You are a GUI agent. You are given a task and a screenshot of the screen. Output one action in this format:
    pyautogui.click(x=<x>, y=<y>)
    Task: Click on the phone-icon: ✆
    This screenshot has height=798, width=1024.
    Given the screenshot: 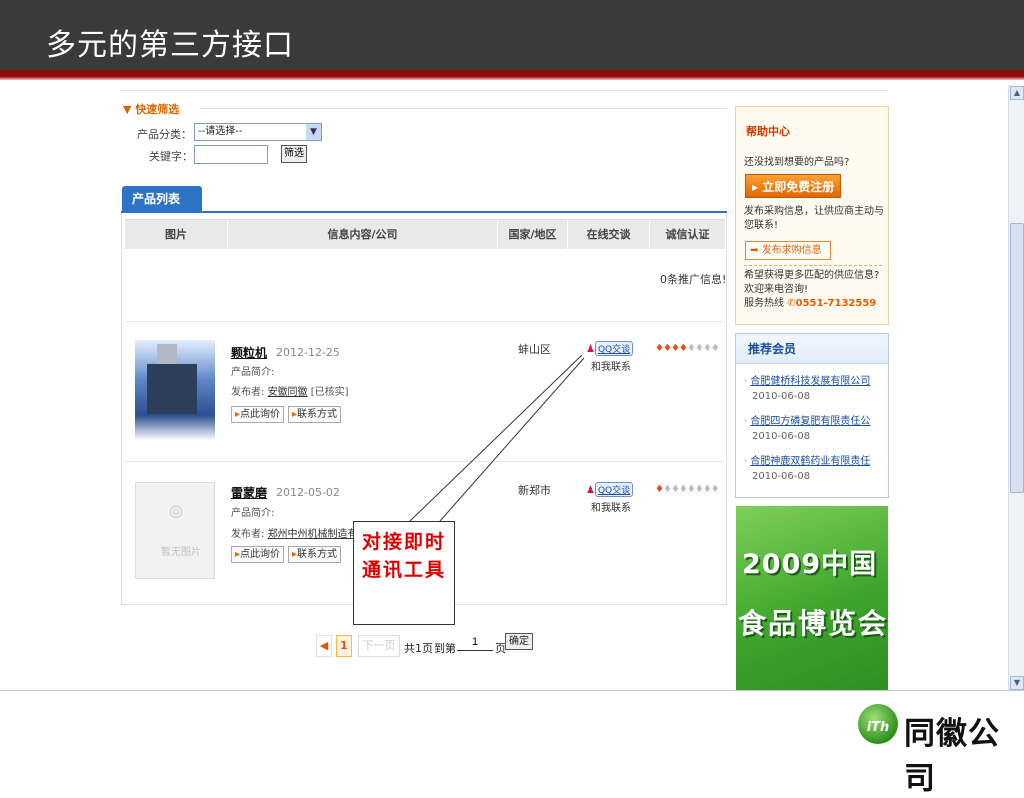 What is the action you would take?
    pyautogui.click(x=791, y=303)
    